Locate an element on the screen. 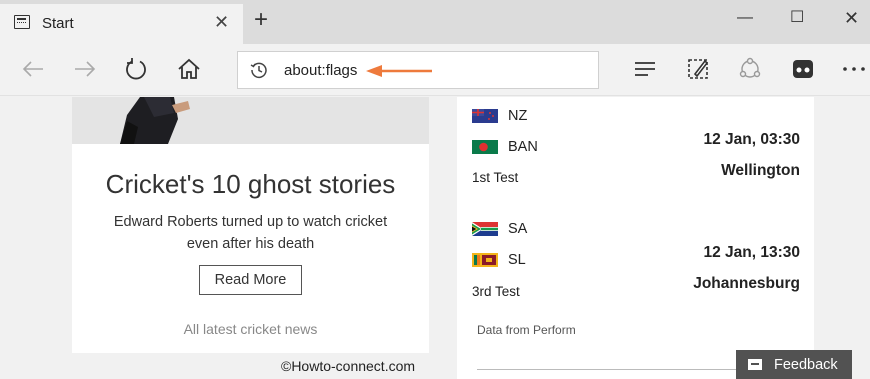 Image resolution: width=870 pixels, height=379 pixels. match-time: 12 Jan, 03:30 is located at coordinates (751, 139).